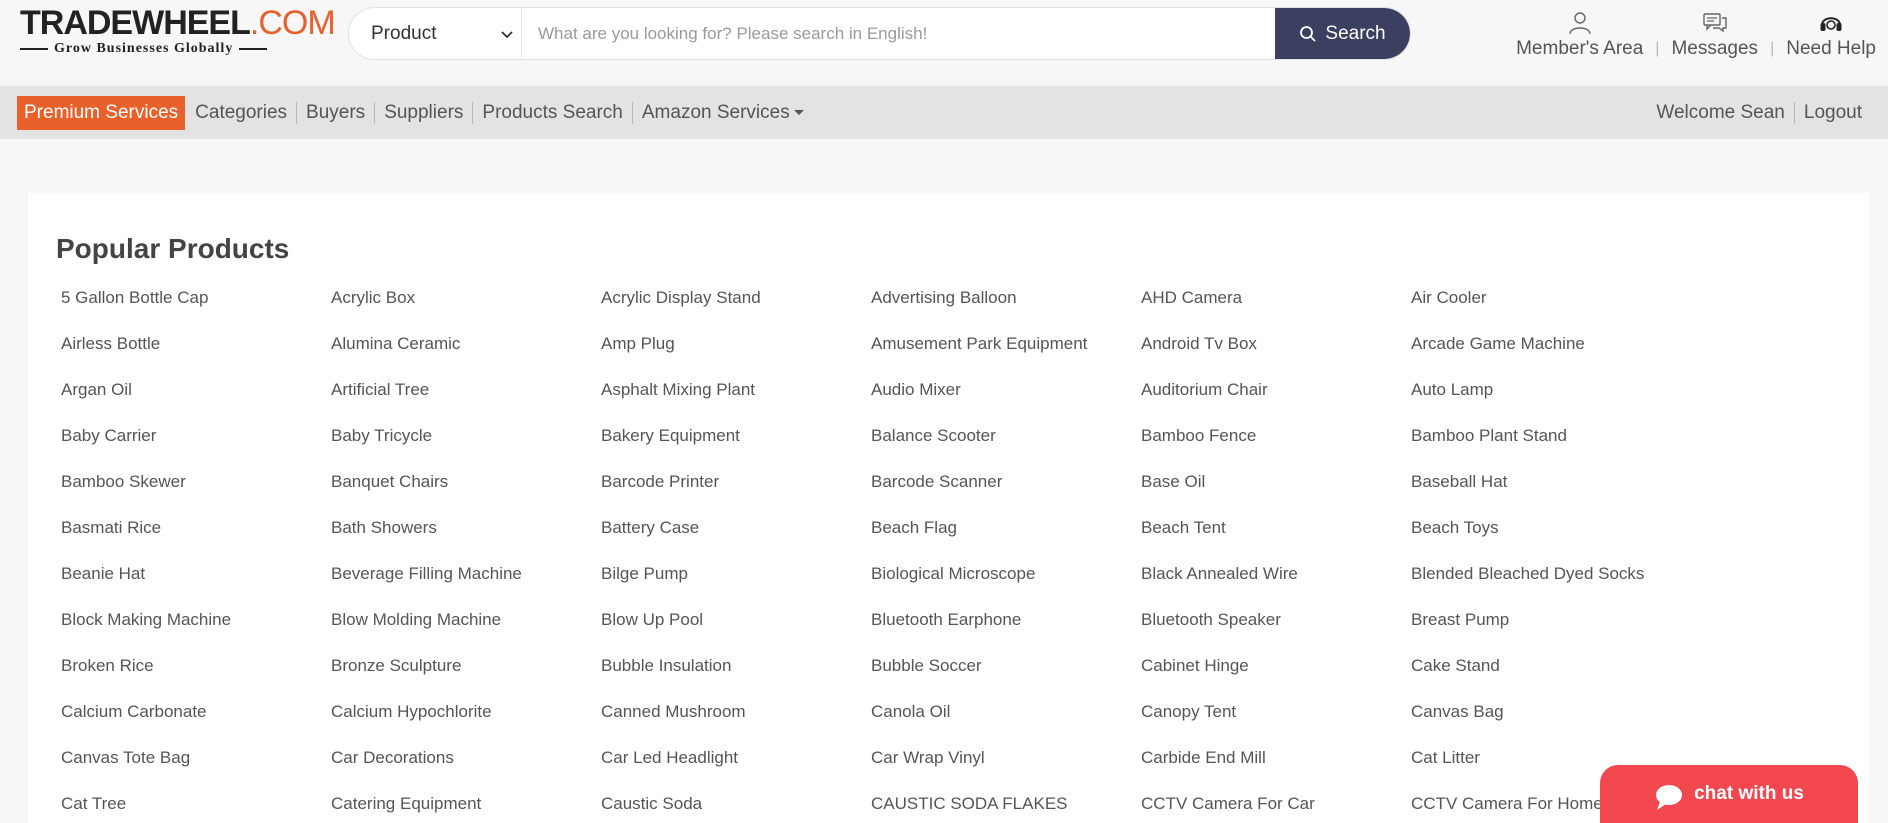  Describe the element at coordinates (736, 449) in the screenshot. I see `product-link: Bakery Equipment` at that location.